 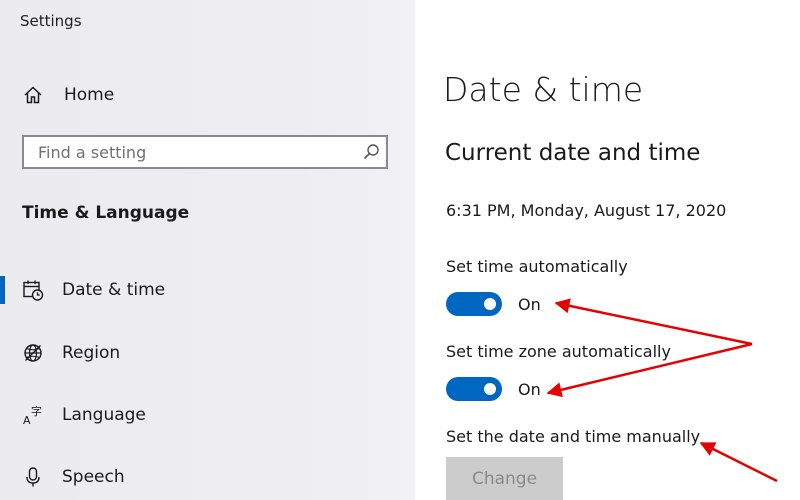 What do you see at coordinates (207, 290) in the screenshot?
I see `sidebar-item-date-time: Date & time` at bounding box center [207, 290].